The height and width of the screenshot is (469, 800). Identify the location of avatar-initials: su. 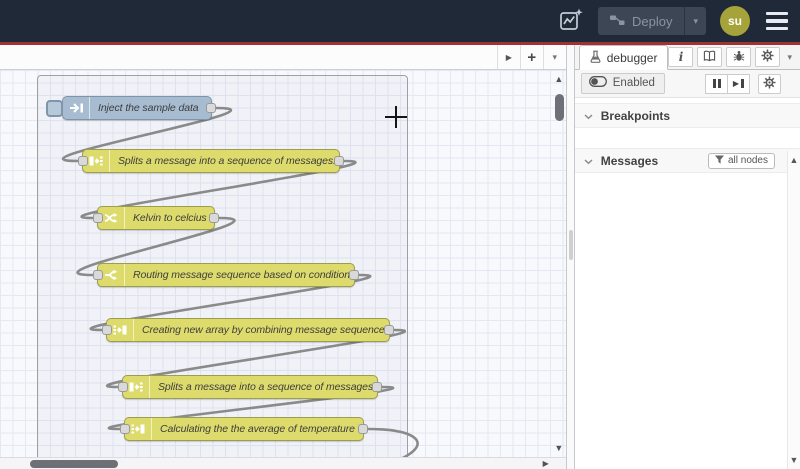
(734, 21).